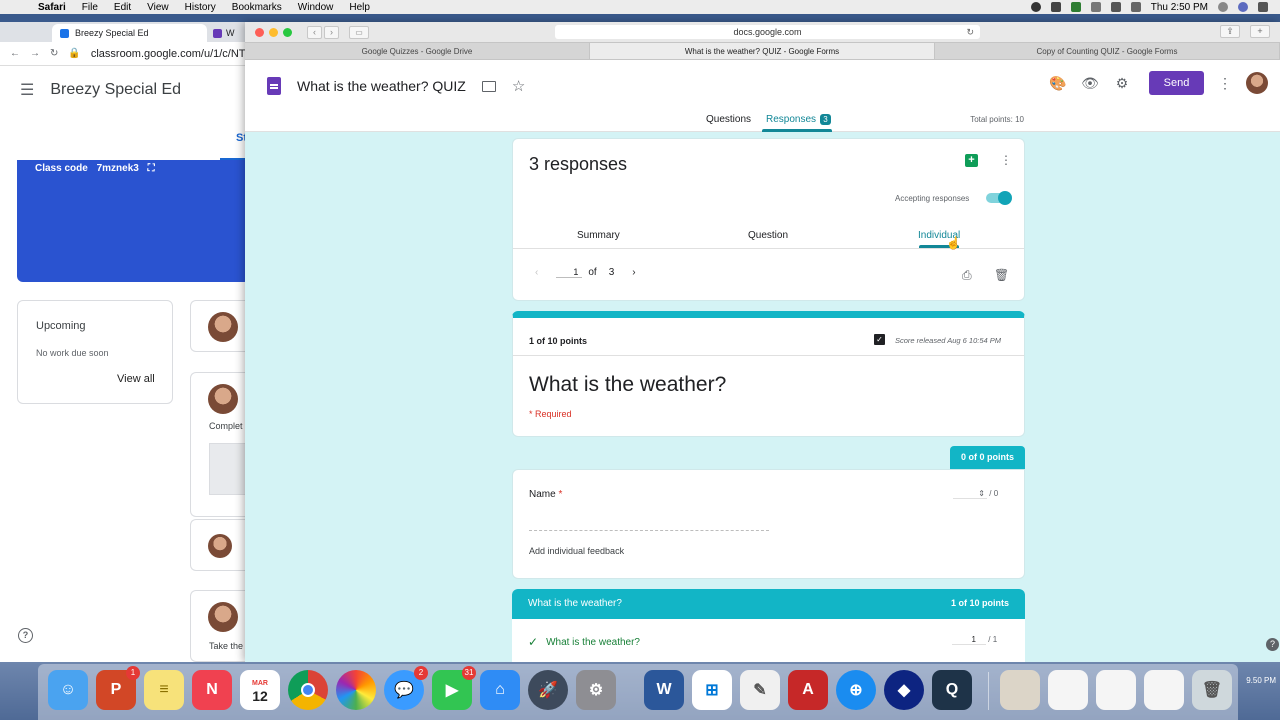 The height and width of the screenshot is (720, 1280). What do you see at coordinates (1075, 7) in the screenshot?
I see `c-app-icon` at bounding box center [1075, 7].